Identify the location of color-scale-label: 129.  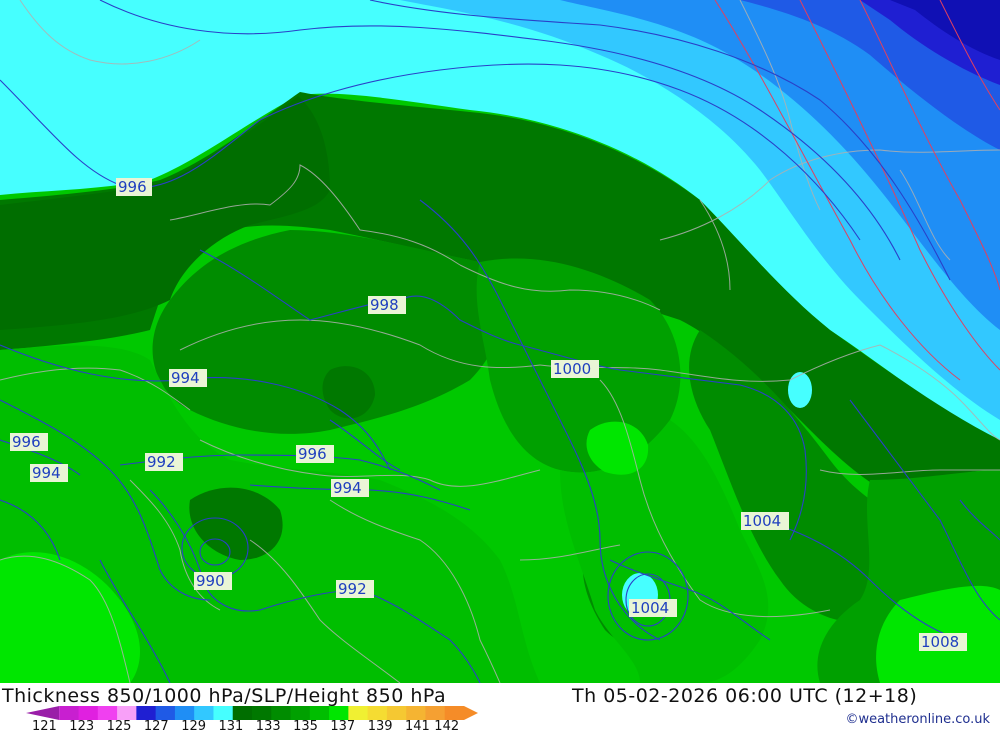
(194, 726).